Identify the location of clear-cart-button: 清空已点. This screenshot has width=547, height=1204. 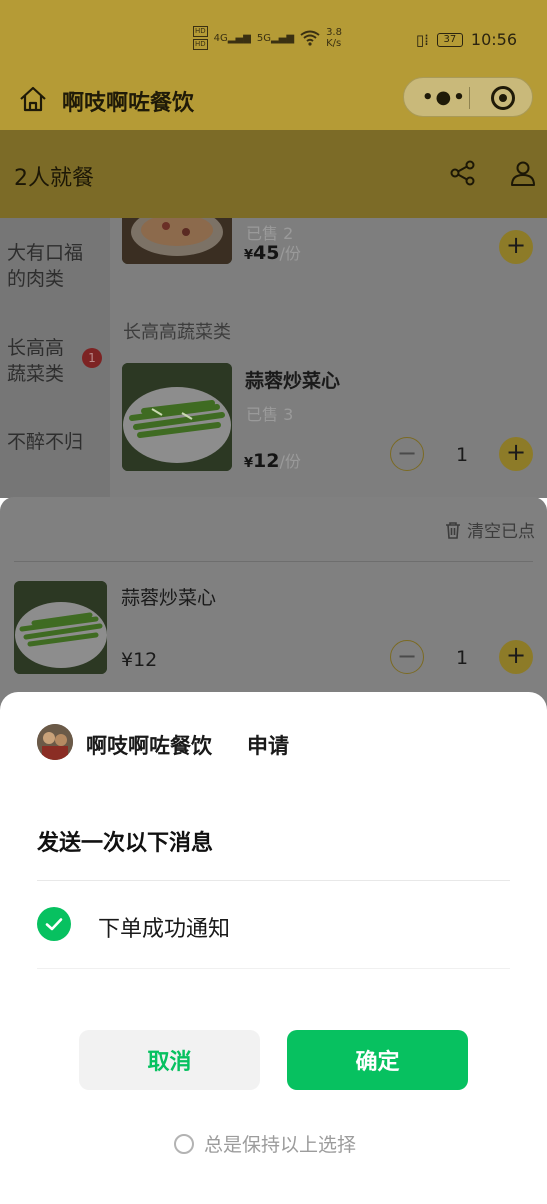
(490, 529).